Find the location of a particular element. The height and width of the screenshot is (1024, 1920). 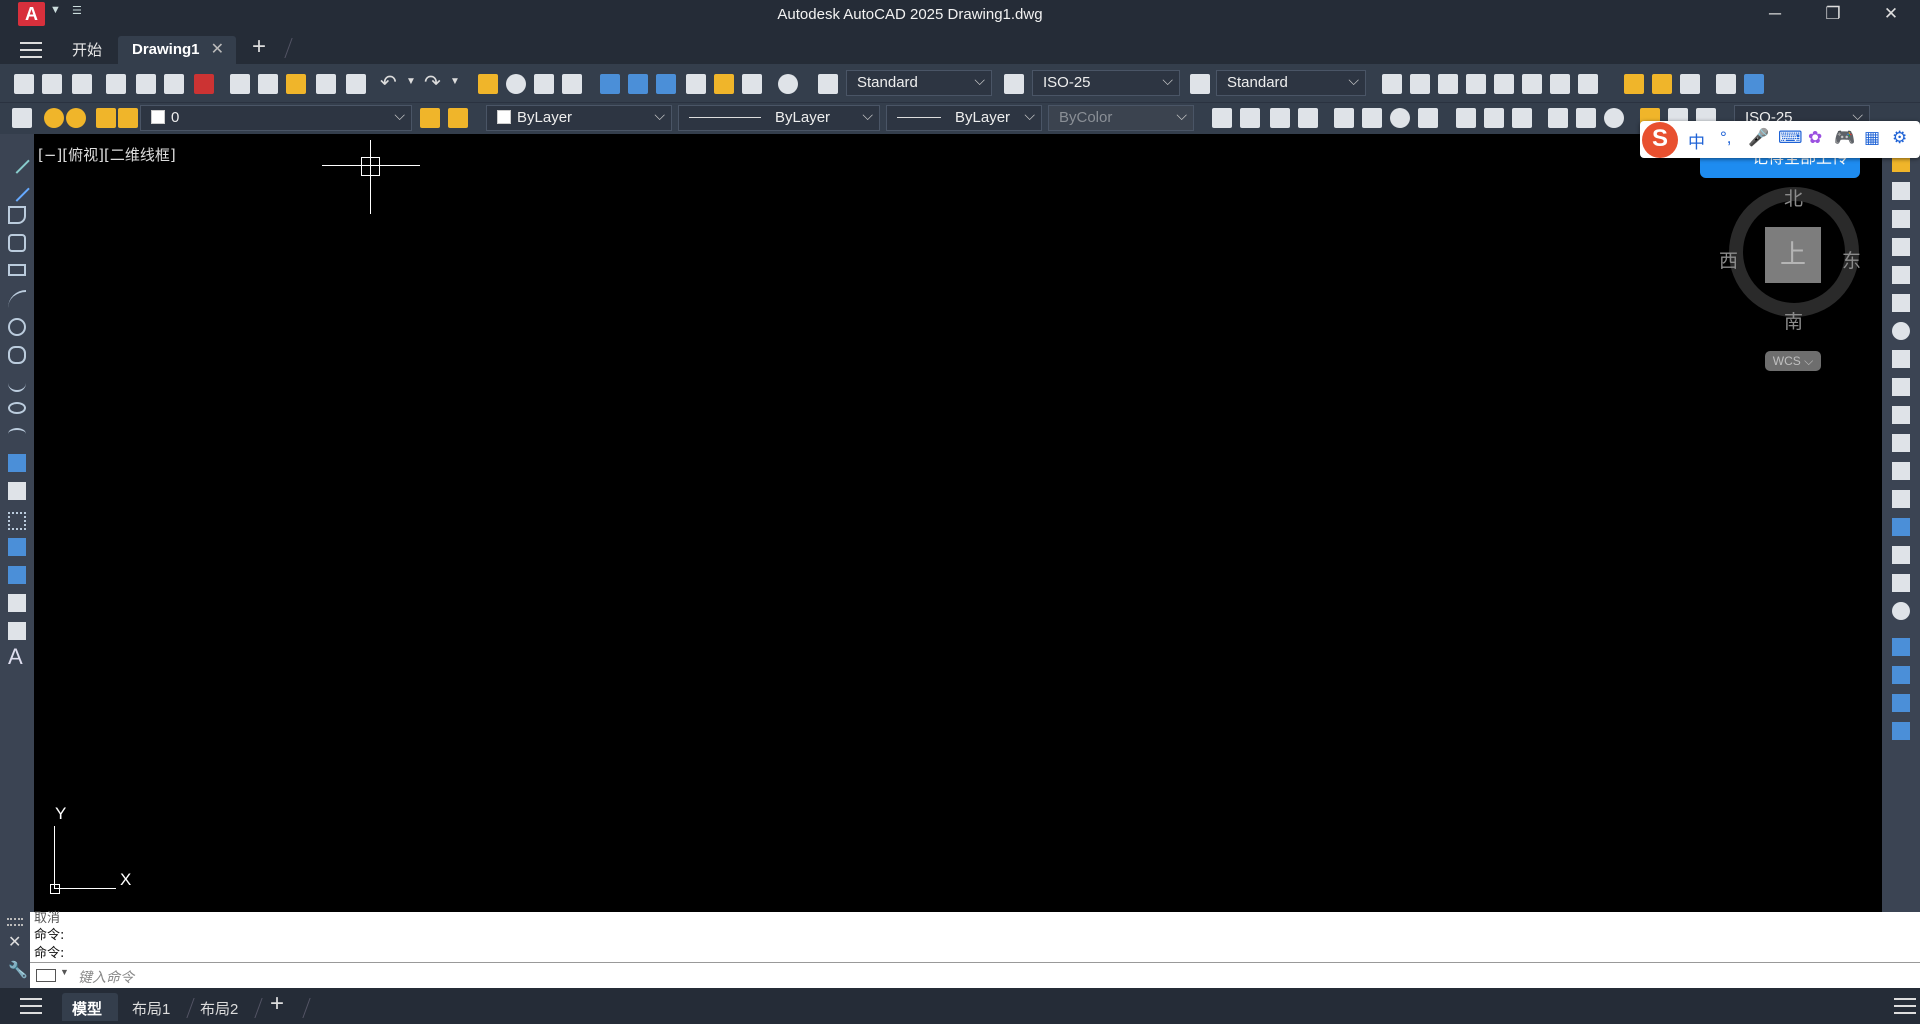

dim-style-icon is located at coordinates (1014, 84).